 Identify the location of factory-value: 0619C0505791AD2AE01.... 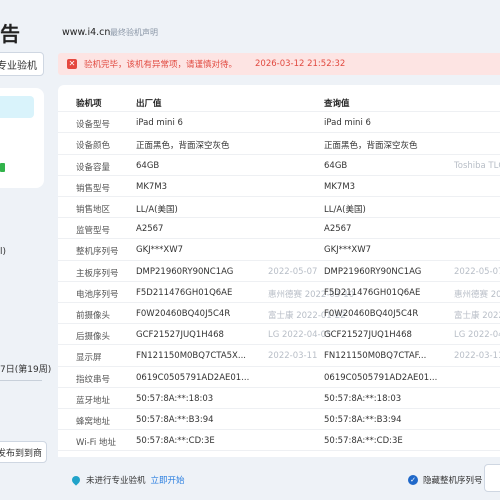
(193, 377).